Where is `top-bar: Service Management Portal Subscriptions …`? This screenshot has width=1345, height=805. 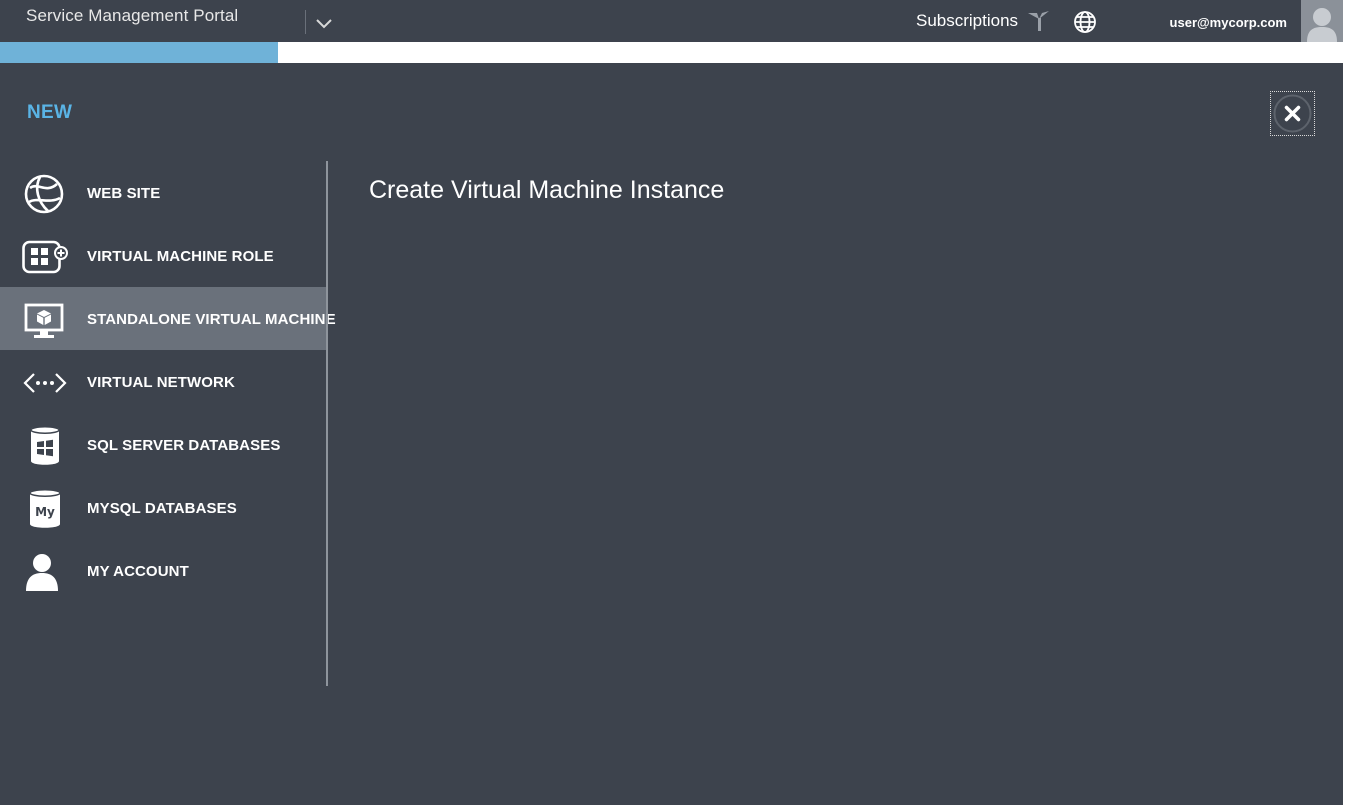
top-bar: Service Management Portal Subscriptions … is located at coordinates (671, 21).